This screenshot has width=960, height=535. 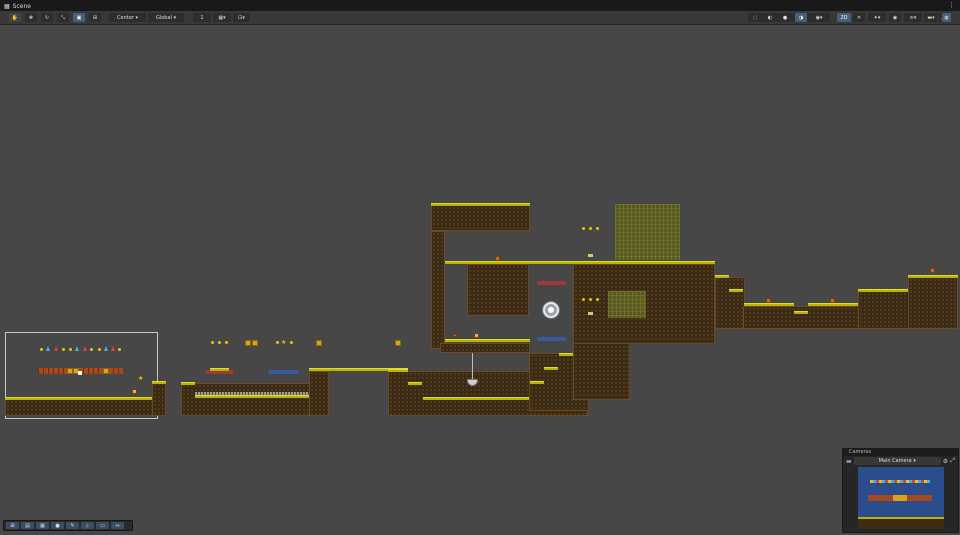 I want to click on eraser-icon: ✎, so click(x=72, y=525).